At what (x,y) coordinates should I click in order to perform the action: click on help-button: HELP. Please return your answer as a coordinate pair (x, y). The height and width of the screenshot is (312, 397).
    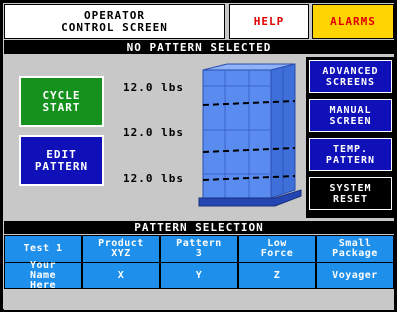
    Looking at the image, I should click on (269, 21).